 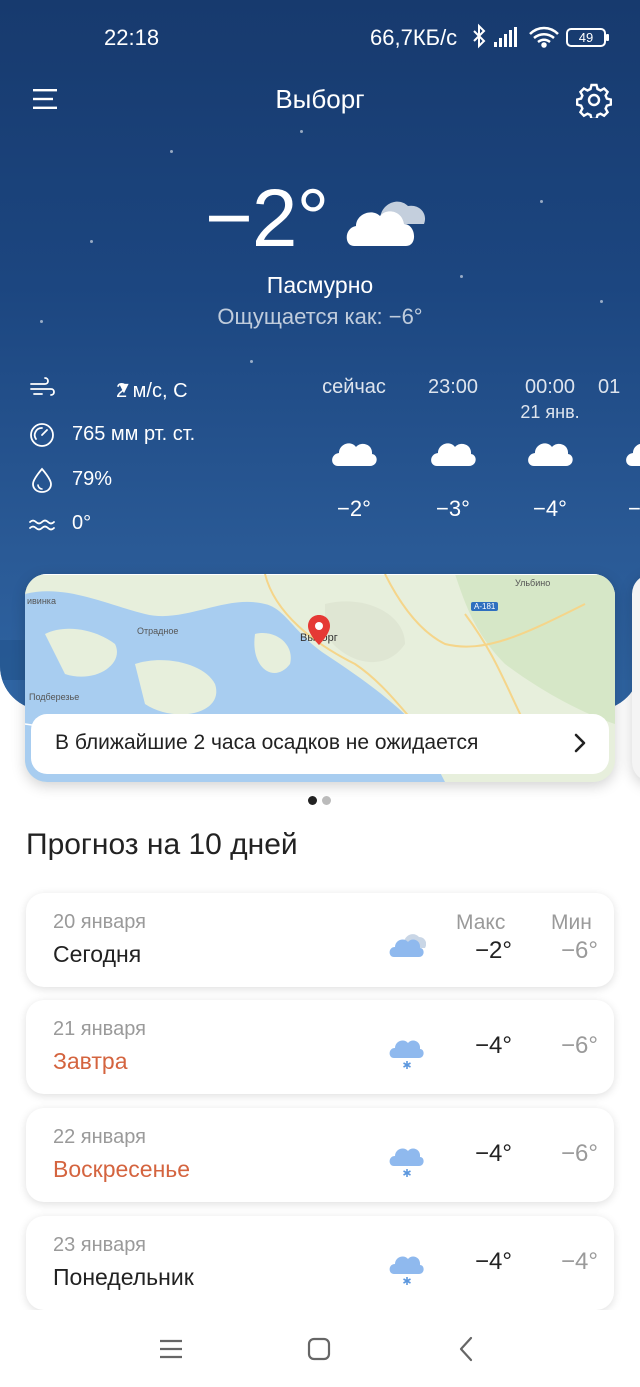 I want to click on system-navigation-bar, so click(x=320, y=1348).